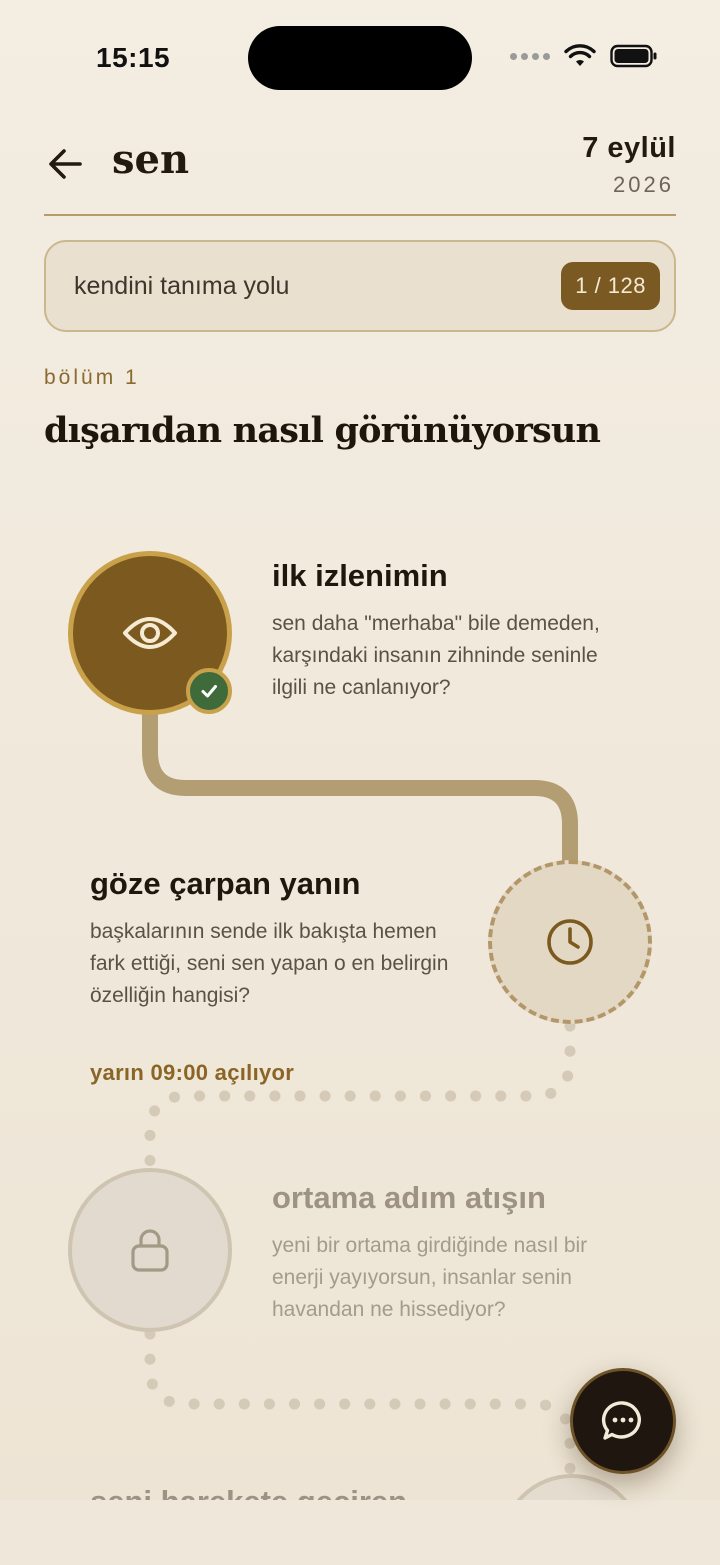 The width and height of the screenshot is (720, 1565). What do you see at coordinates (92, 377) in the screenshot?
I see `section-label: bölüm 1` at bounding box center [92, 377].